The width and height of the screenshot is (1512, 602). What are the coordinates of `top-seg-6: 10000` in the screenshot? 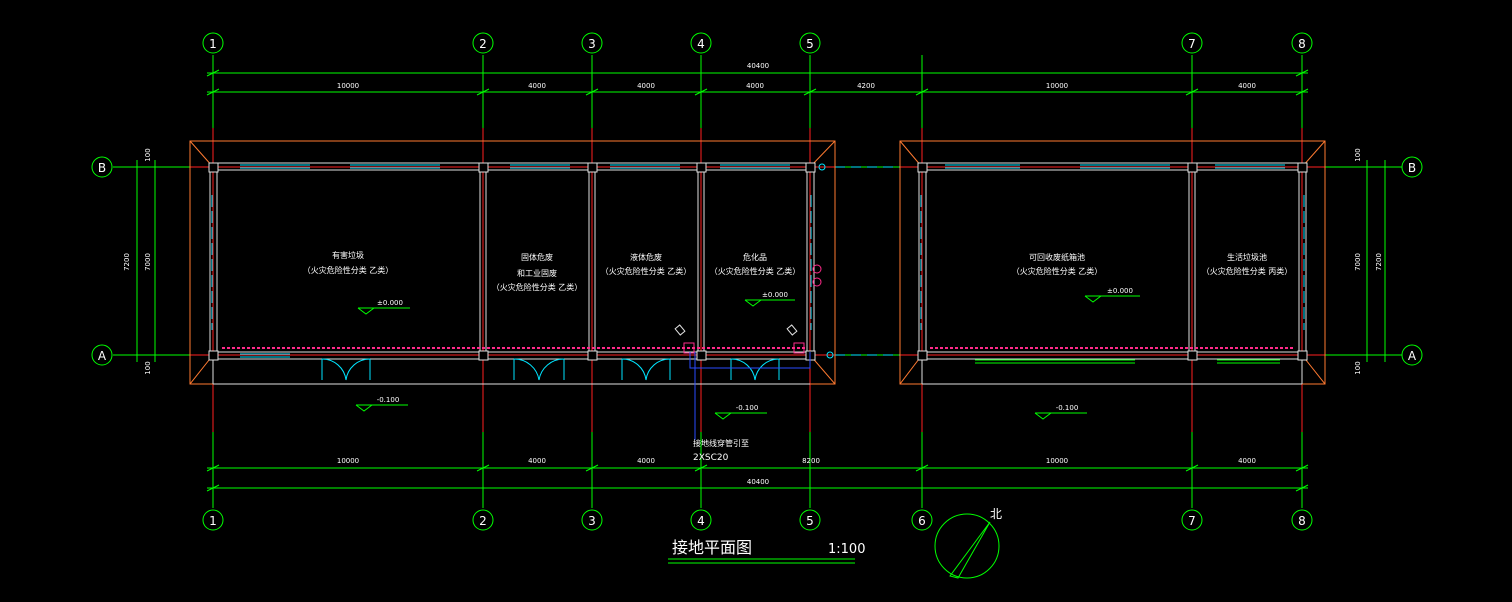 It's located at (1057, 86).